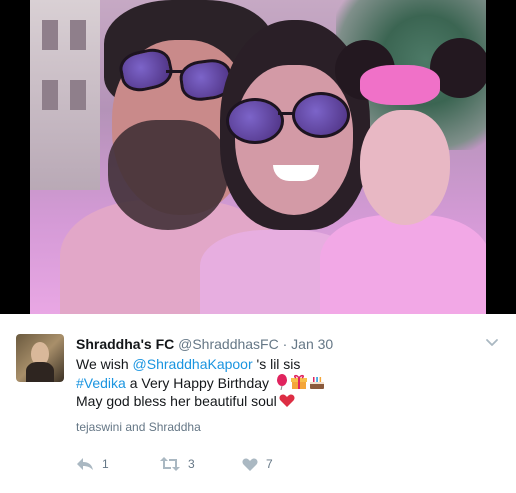 This screenshot has height=493, width=516. Describe the element at coordinates (228, 344) in the screenshot. I see `user-handle: @ShraddhasFC` at that location.